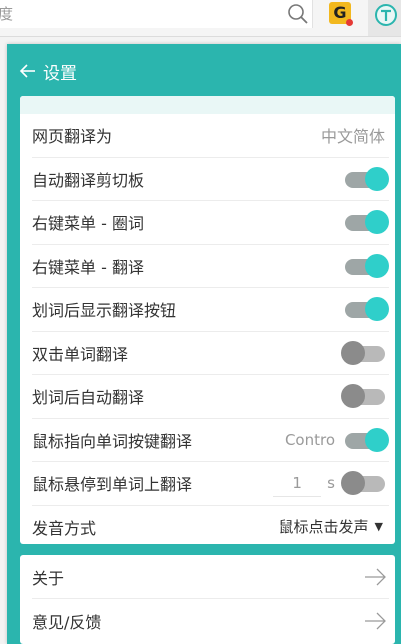 The width and height of the screenshot is (401, 644). What do you see at coordinates (210, 353) in the screenshot?
I see `setting-double-click-translate: 双击单词翻译` at bounding box center [210, 353].